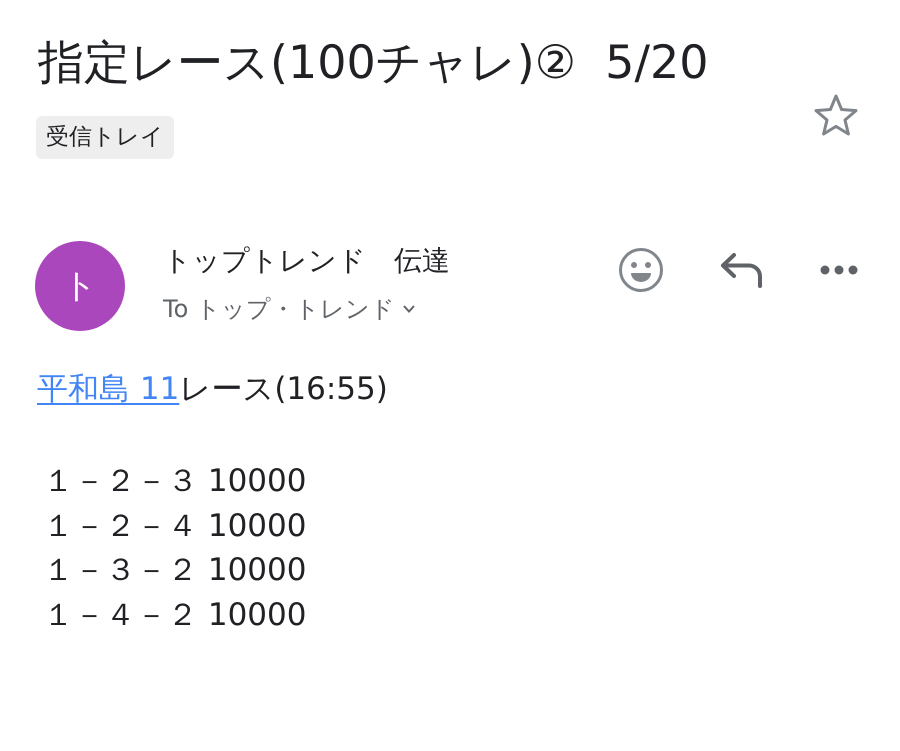 The height and width of the screenshot is (751, 900). I want to click on email-subject: 指定レース(100チャレ)② 5/20, so click(374, 62).